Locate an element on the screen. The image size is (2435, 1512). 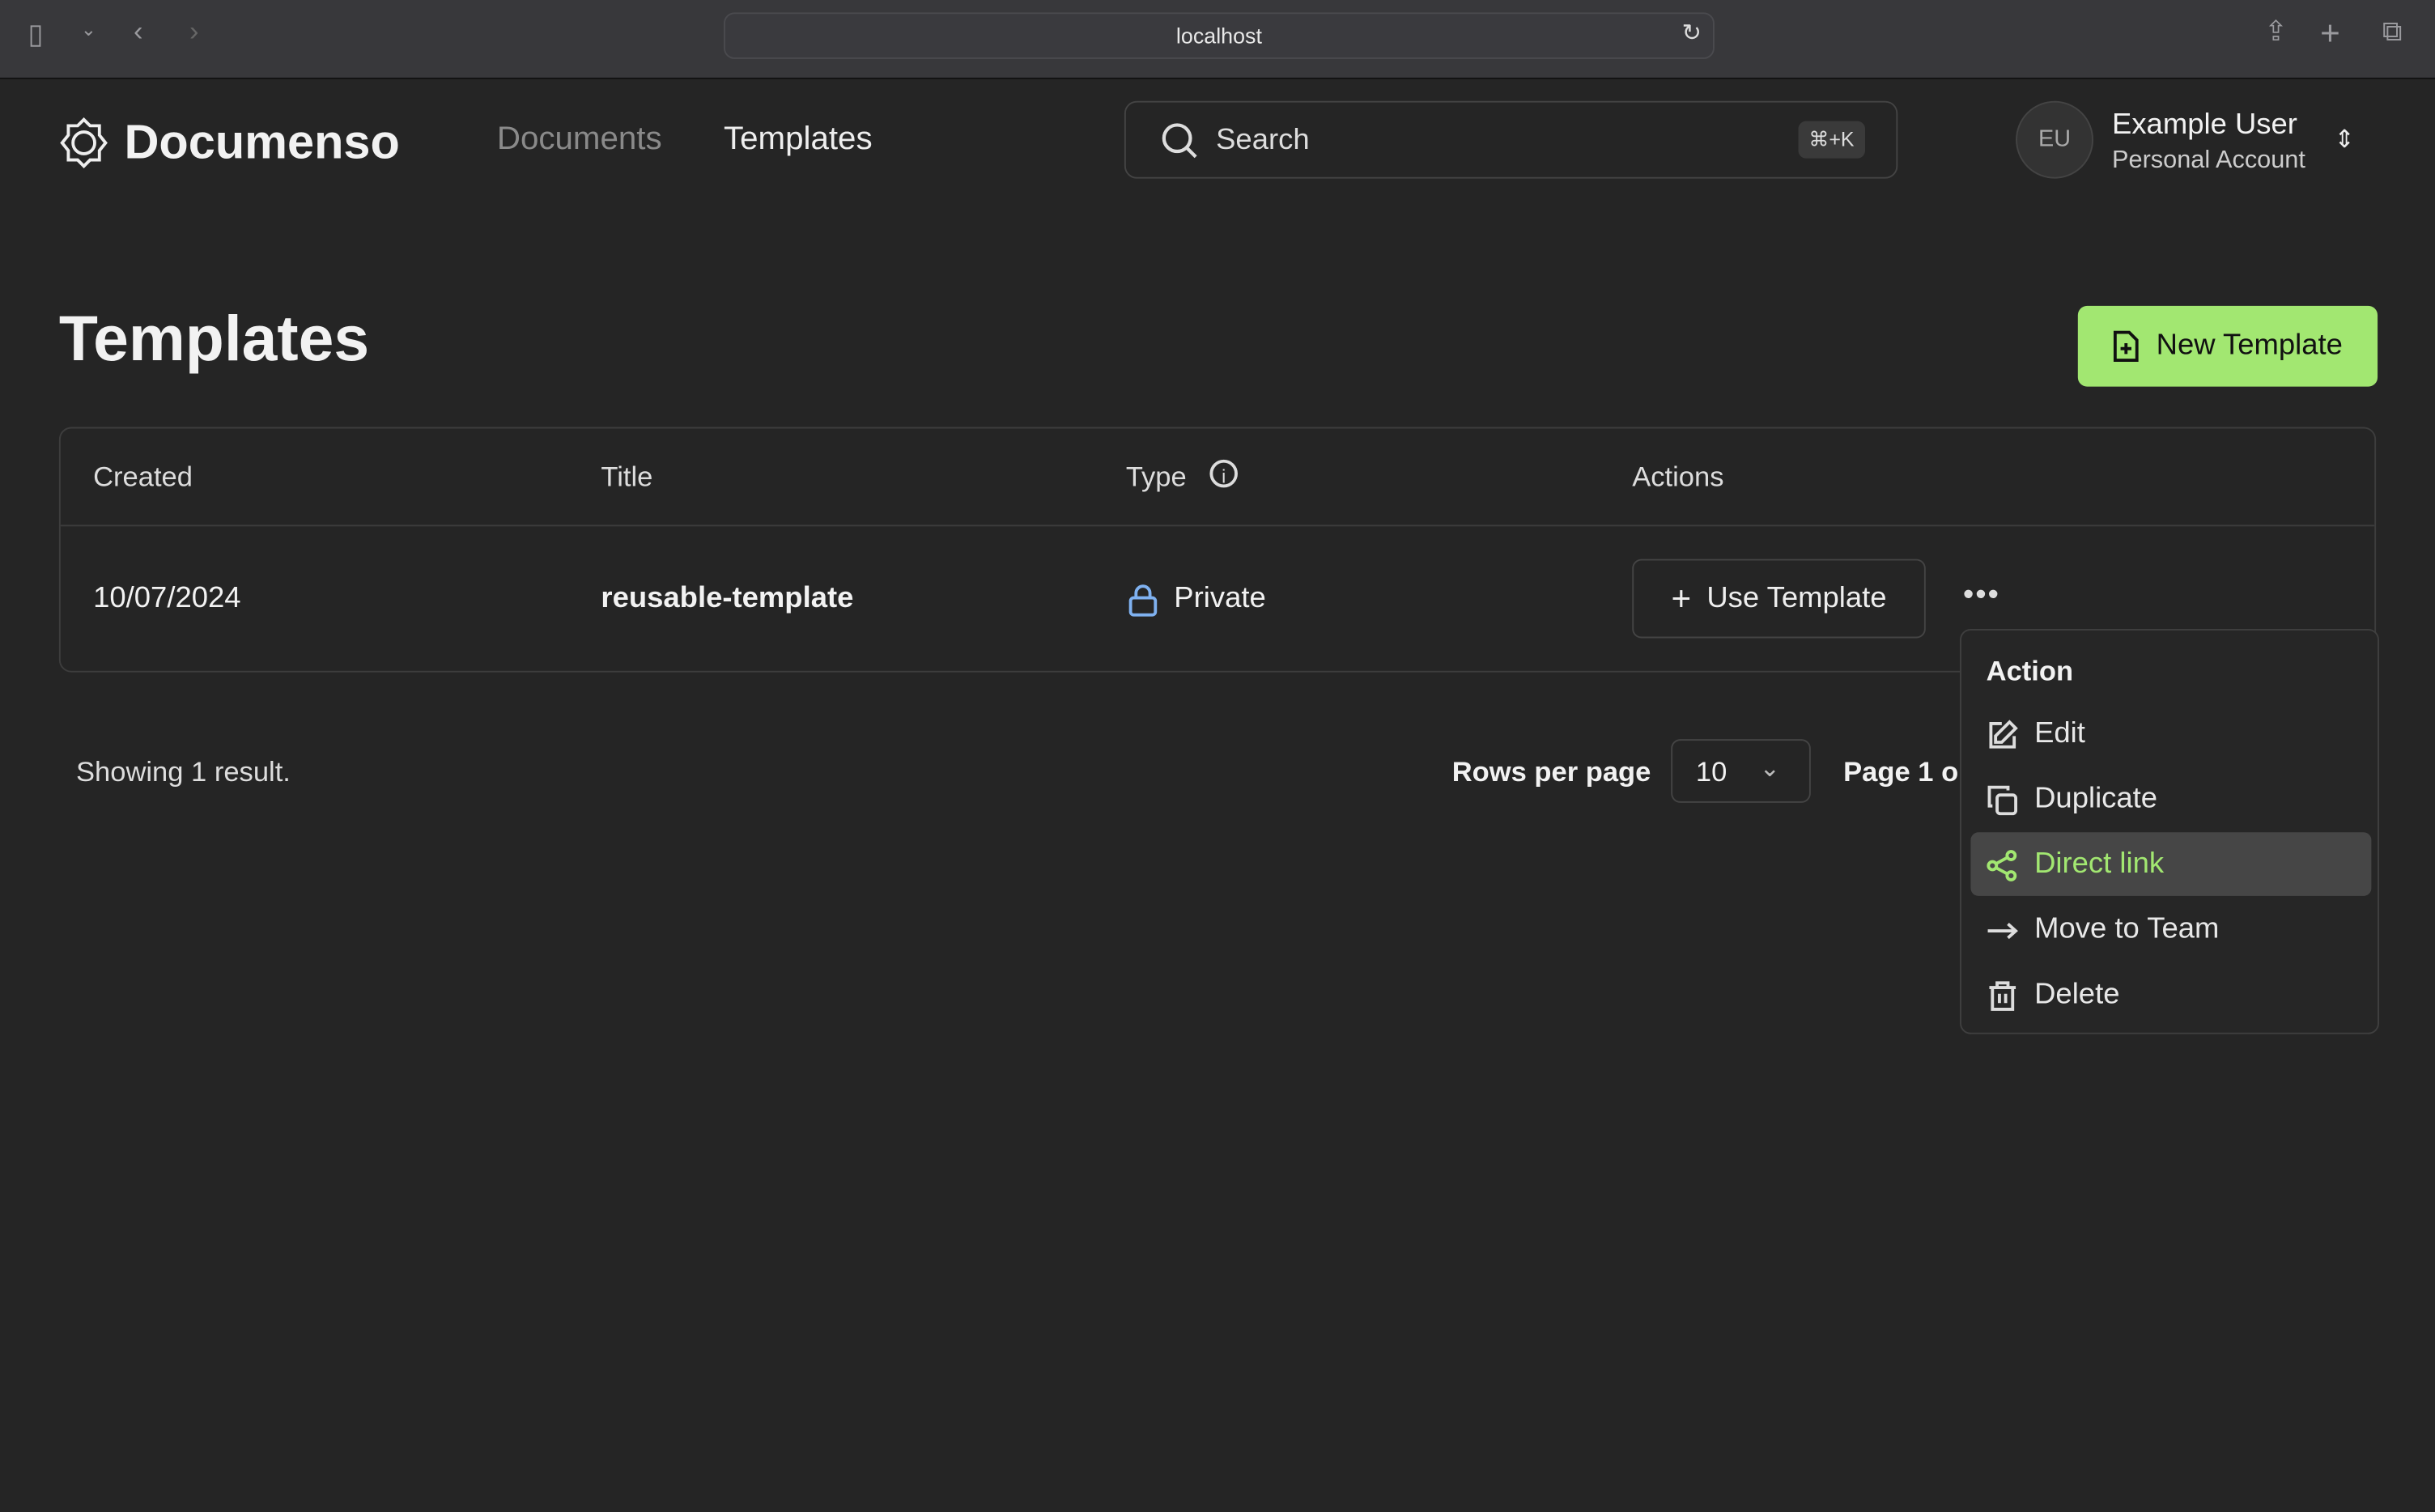
search-icon is located at coordinates (1179, 141).